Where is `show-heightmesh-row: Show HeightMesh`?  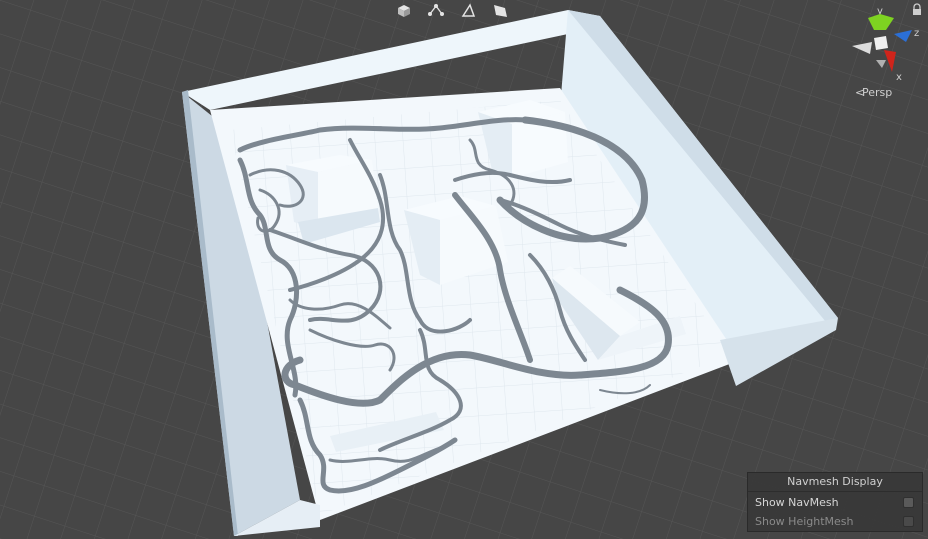 show-heightmesh-row: Show HeightMesh is located at coordinates (835, 521).